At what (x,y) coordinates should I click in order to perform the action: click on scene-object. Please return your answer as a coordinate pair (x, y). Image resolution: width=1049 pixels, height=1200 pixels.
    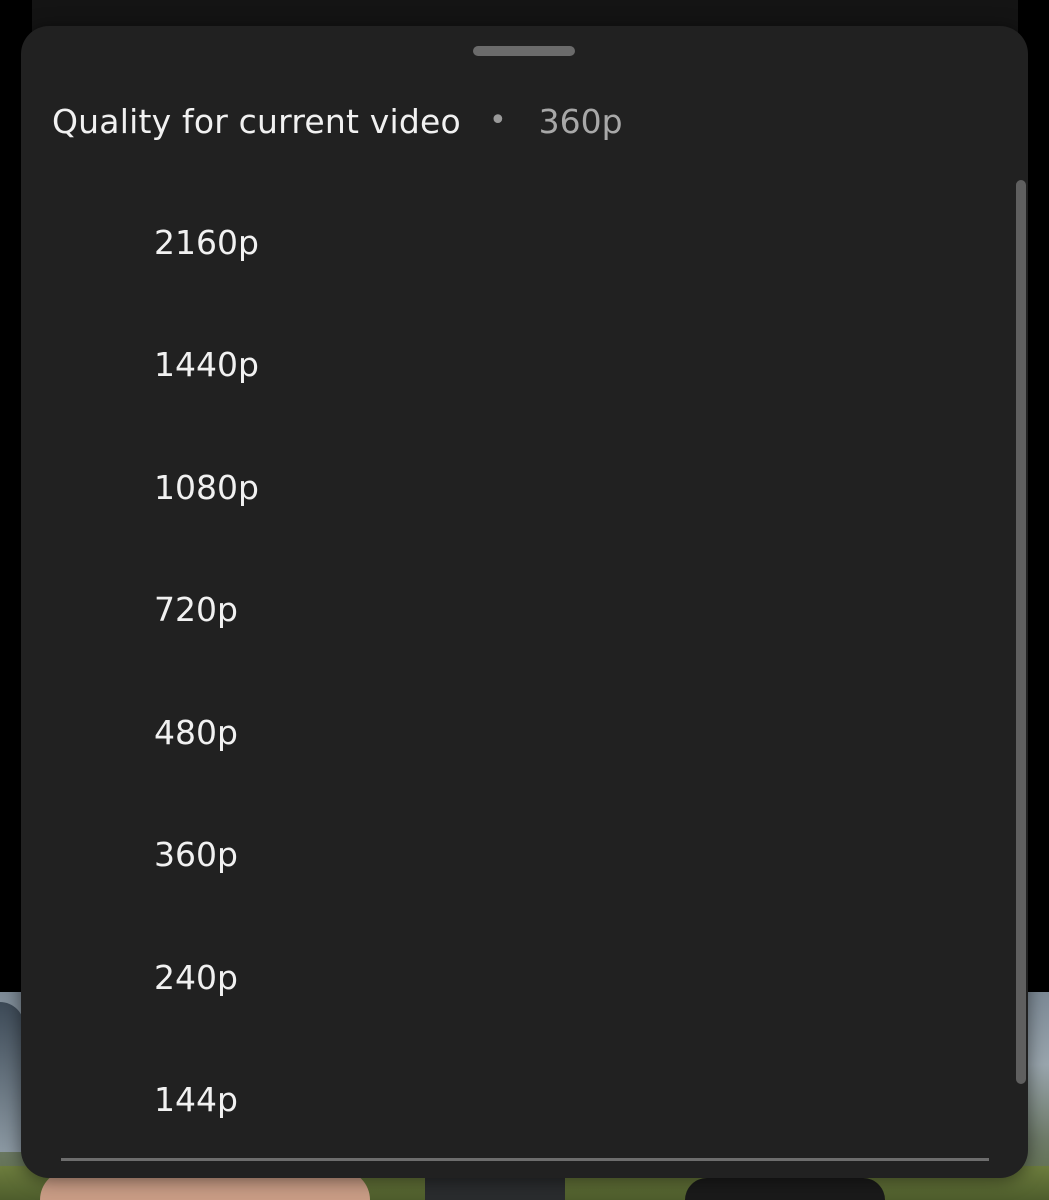
    Looking at the image, I should click on (495, 1189).